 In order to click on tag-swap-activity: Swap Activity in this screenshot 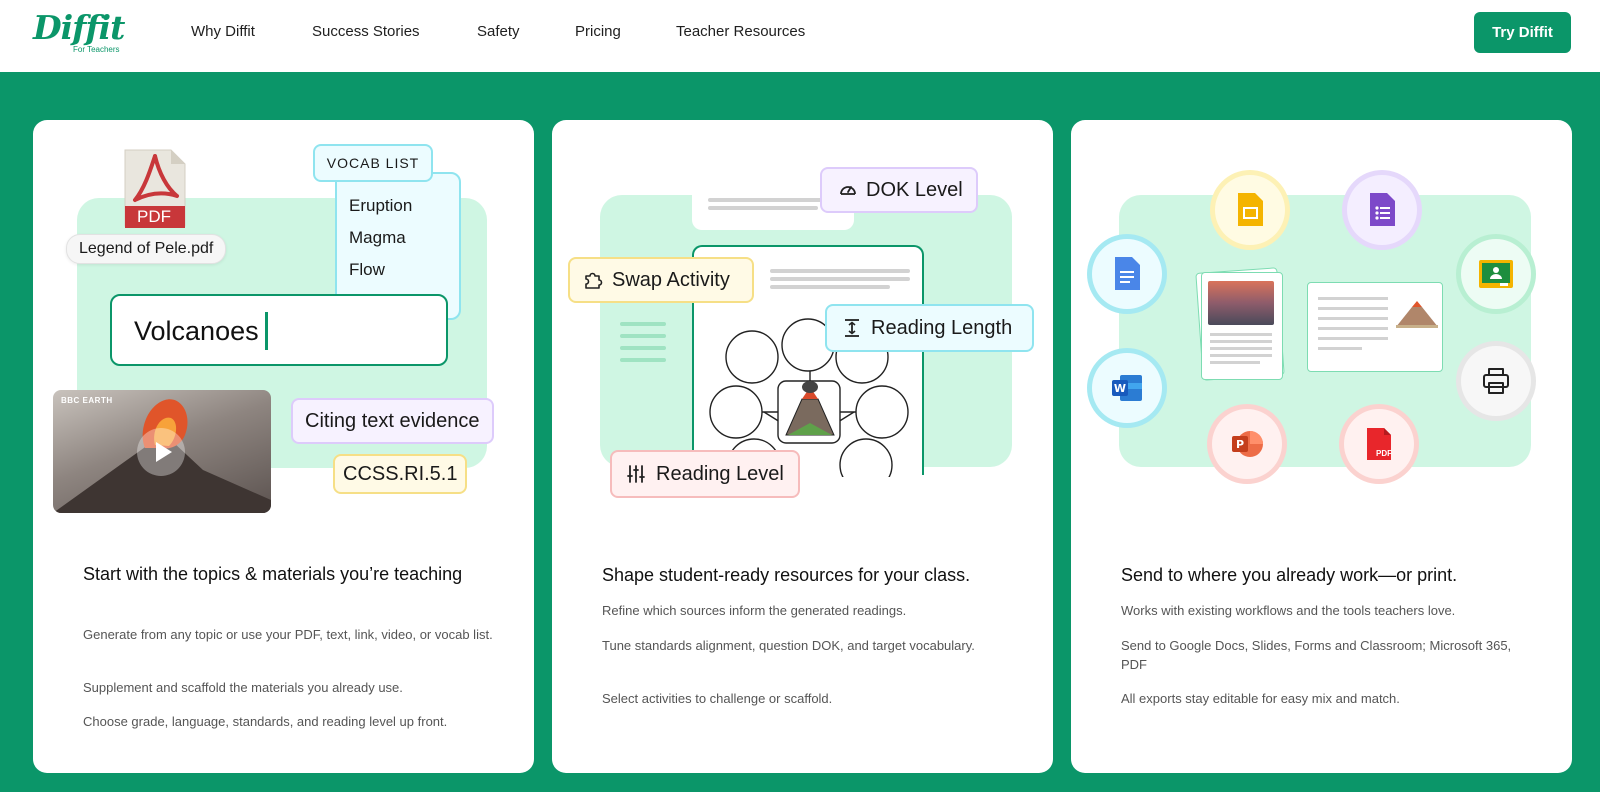, I will do `click(661, 280)`.